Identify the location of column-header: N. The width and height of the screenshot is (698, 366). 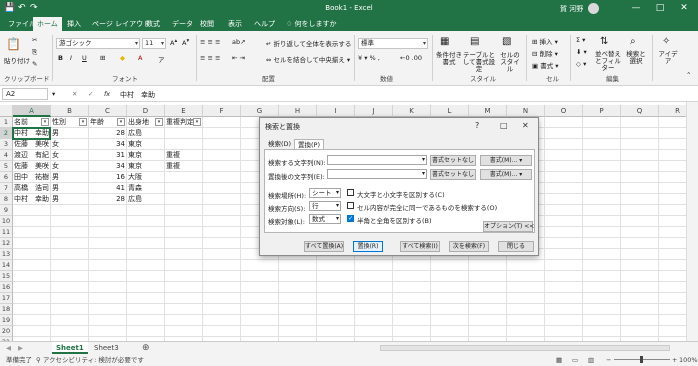
(526, 111).